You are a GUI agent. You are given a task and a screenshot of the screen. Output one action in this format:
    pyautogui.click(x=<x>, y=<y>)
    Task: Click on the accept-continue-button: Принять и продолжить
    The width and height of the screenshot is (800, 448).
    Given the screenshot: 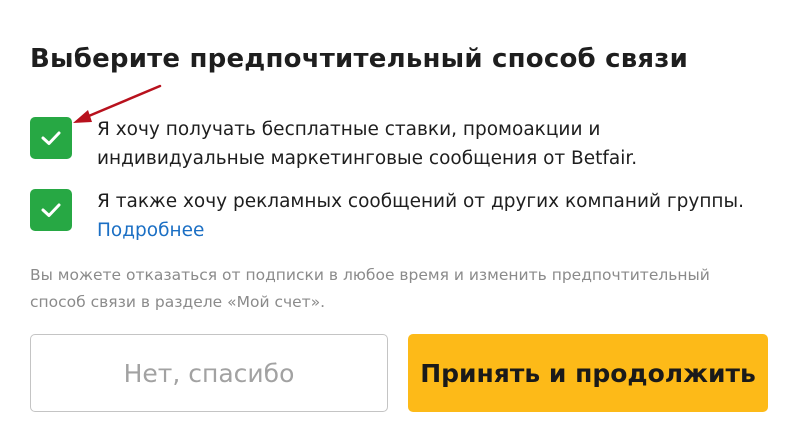 What is the action you would take?
    pyautogui.click(x=588, y=373)
    